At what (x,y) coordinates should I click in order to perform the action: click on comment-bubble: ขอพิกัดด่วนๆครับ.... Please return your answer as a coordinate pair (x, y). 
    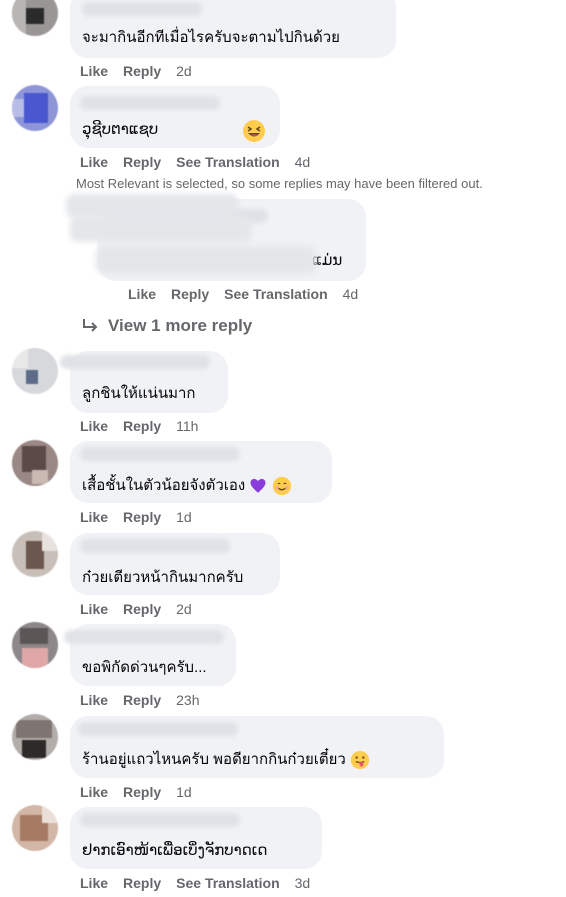
    Looking at the image, I should click on (150, 655).